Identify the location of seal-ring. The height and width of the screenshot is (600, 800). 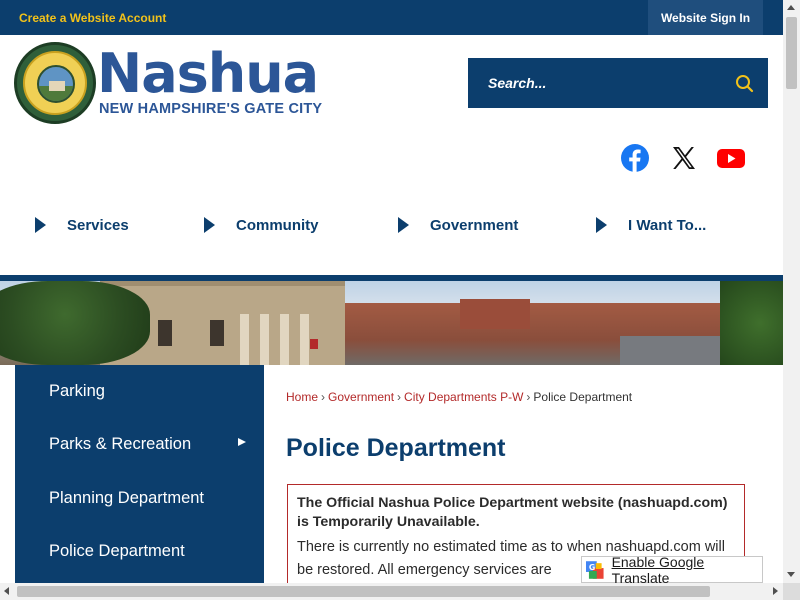
(55, 83).